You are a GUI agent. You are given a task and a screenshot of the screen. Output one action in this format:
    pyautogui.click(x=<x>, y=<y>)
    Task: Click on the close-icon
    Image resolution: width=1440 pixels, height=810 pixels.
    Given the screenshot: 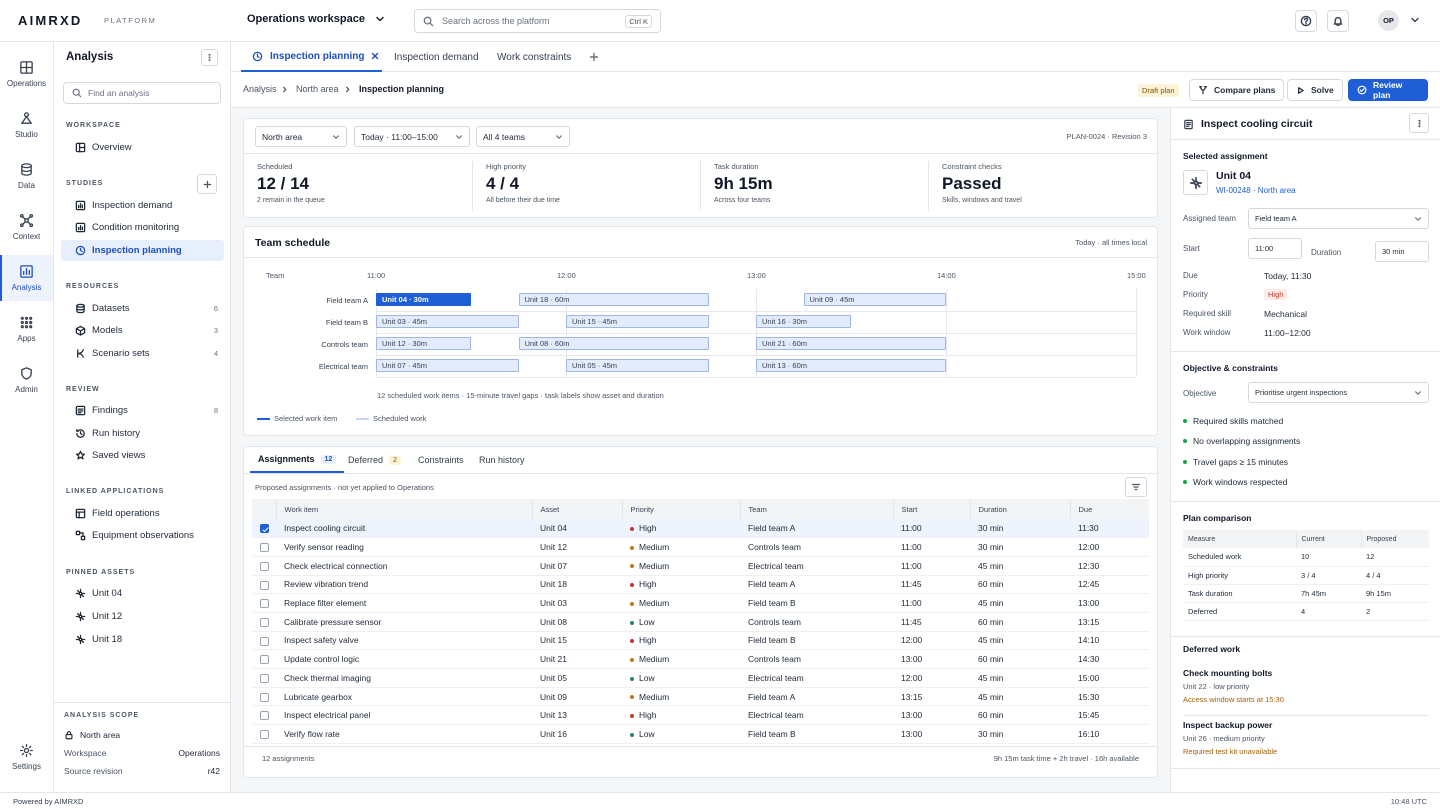 What is the action you would take?
    pyautogui.click(x=375, y=56)
    